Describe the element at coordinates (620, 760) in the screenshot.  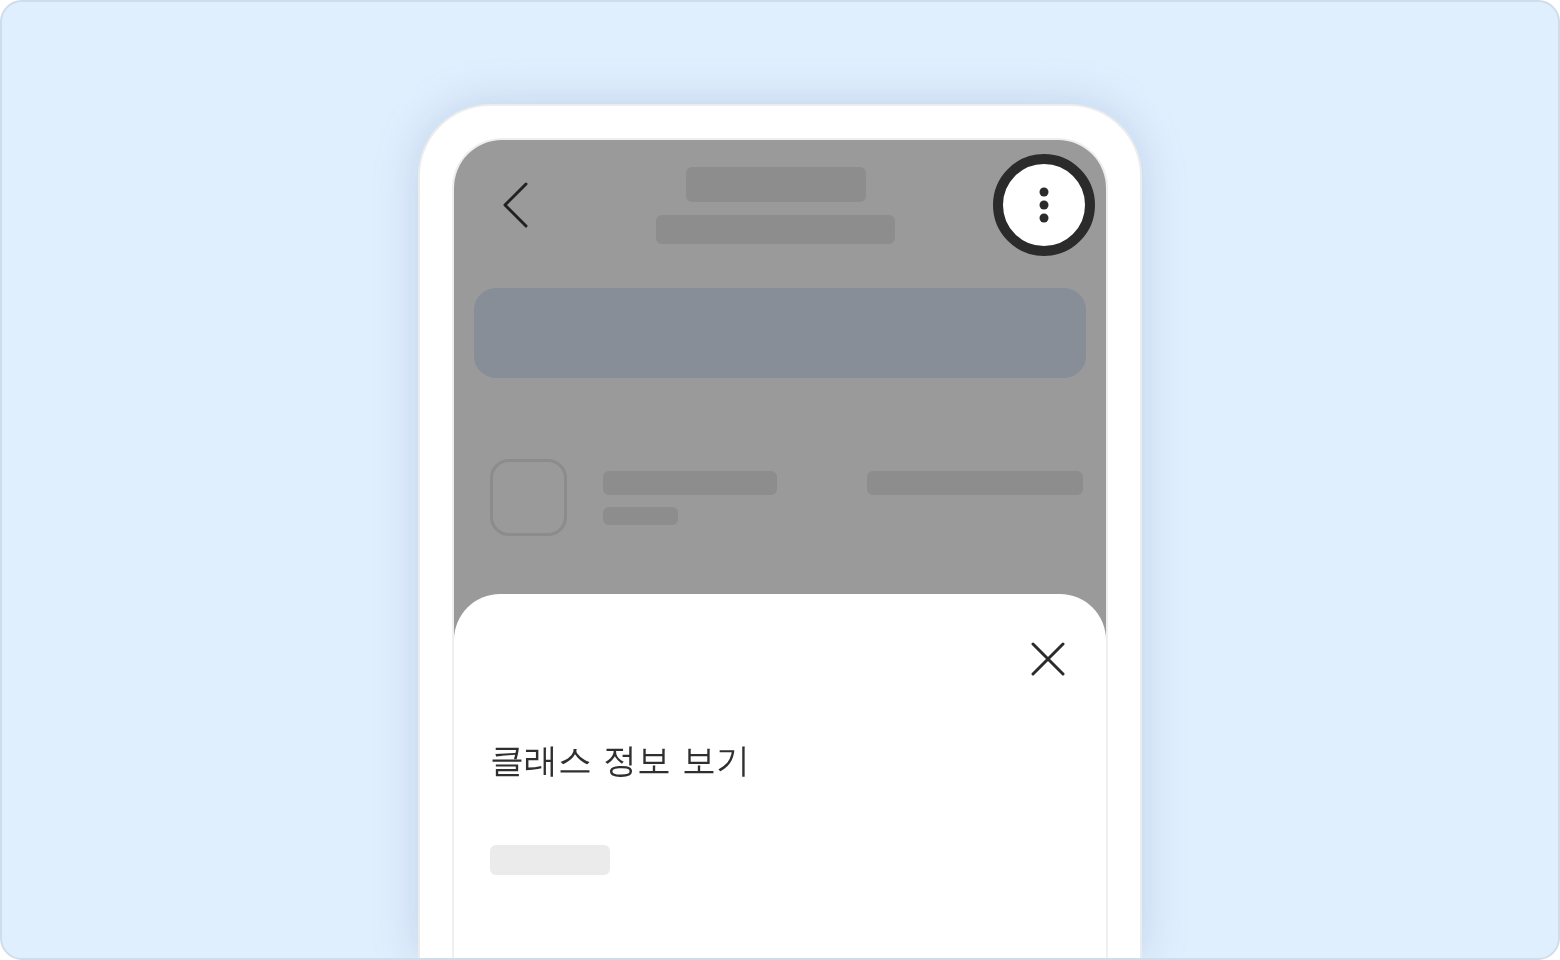
I see `sheet-title: 클래스 정보 보기` at that location.